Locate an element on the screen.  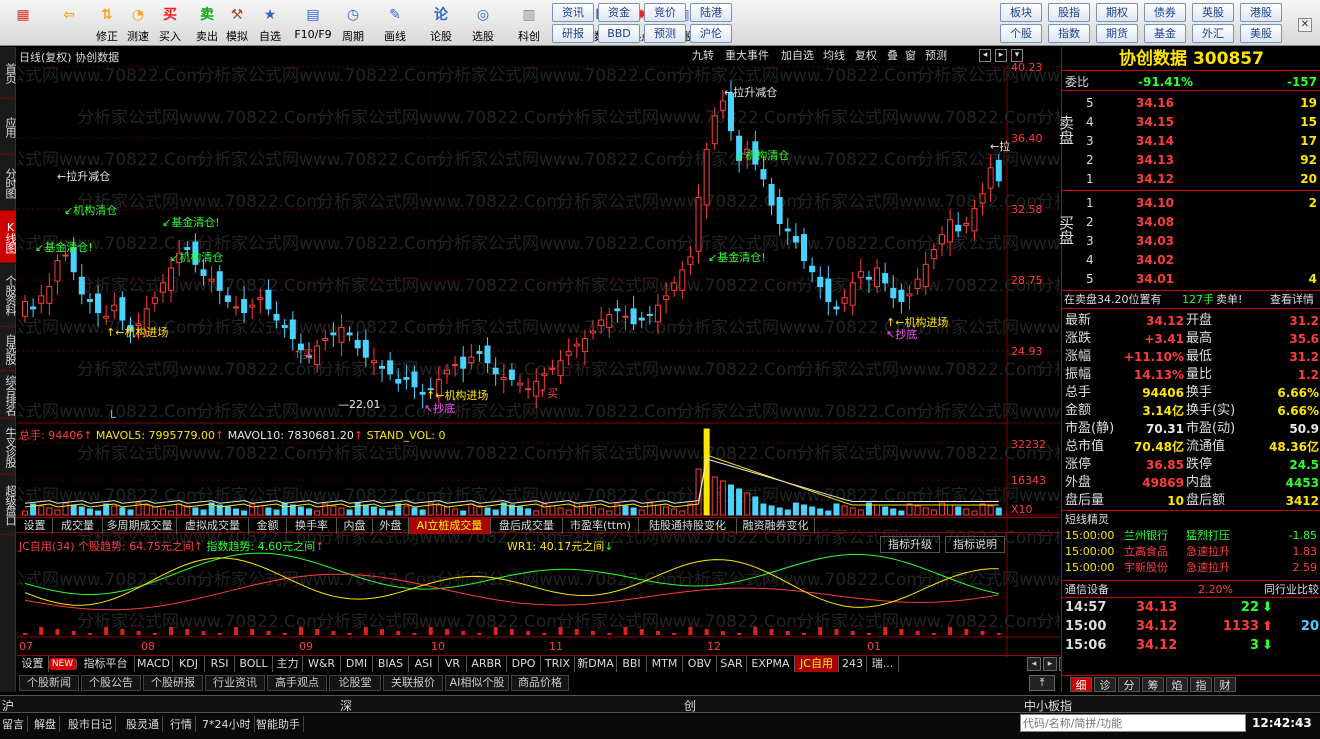
short-elf-item: 15:00:00 立高食品 急速拉升 1.83 is located at coordinates (1191, 552).